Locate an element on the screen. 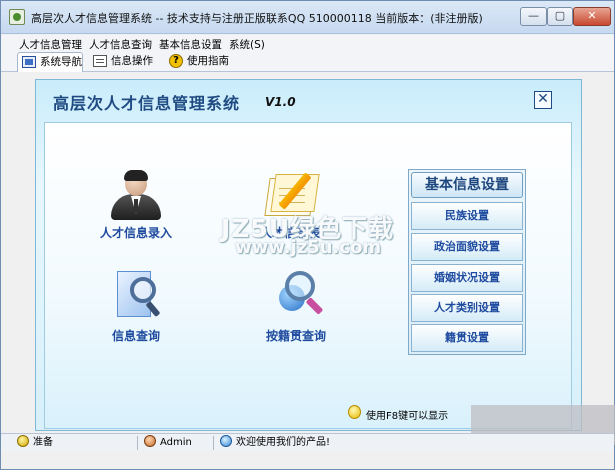 The width and height of the screenshot is (615, 470). tab-system-navigation: 系统导航 is located at coordinates (50, 62).